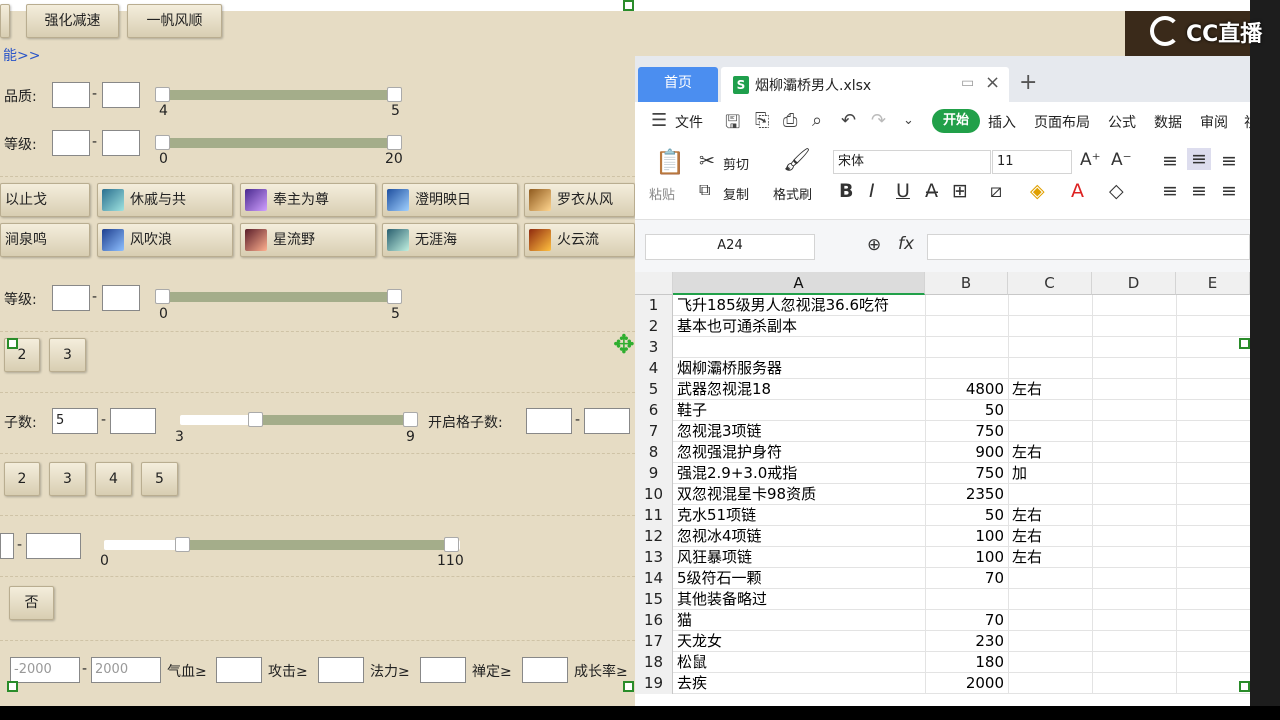 The width and height of the screenshot is (1280, 720). Describe the element at coordinates (800, 683) in the screenshot. I see `cell-a: 去疾` at that location.